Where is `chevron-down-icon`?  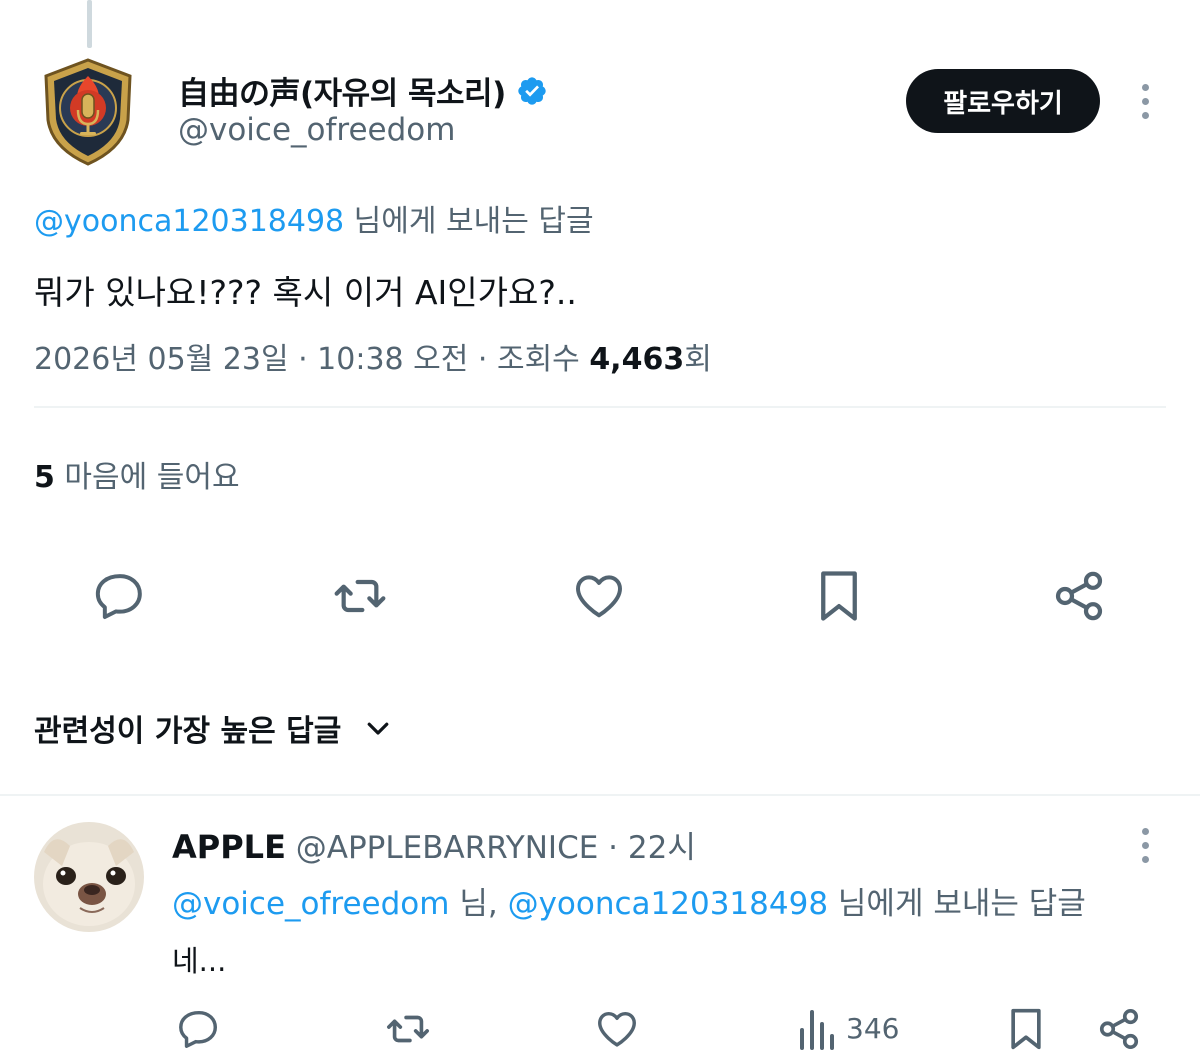
chevron-down-icon is located at coordinates (378, 728).